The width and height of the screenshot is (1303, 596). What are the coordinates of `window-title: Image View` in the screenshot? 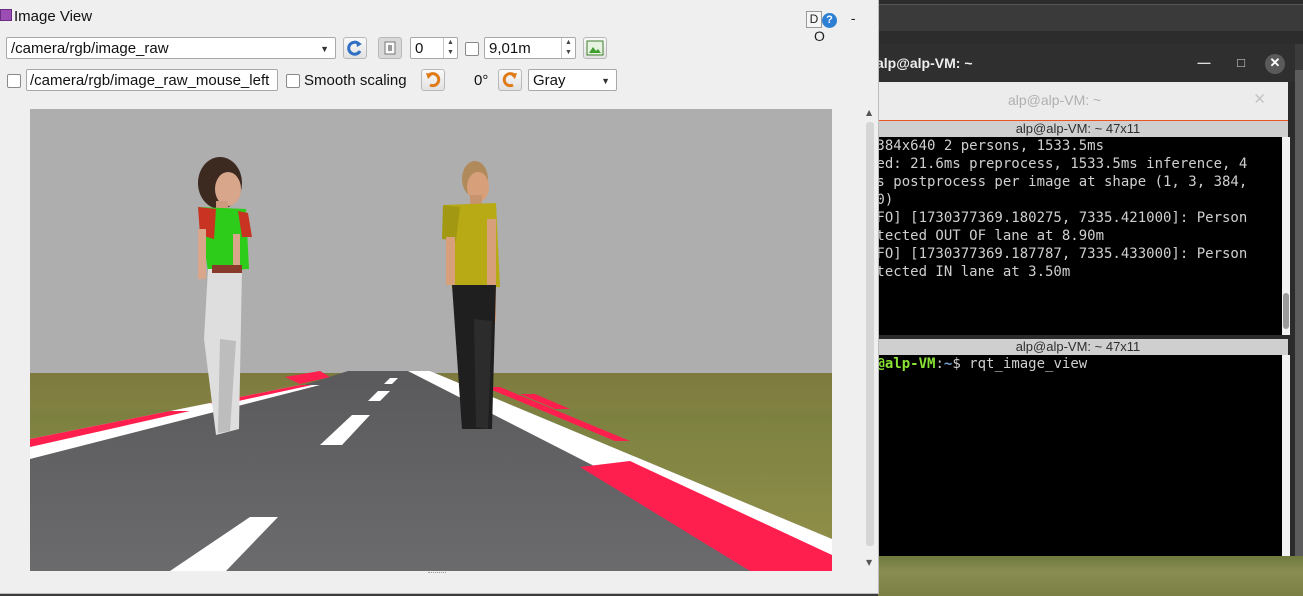 It's located at (46, 16).